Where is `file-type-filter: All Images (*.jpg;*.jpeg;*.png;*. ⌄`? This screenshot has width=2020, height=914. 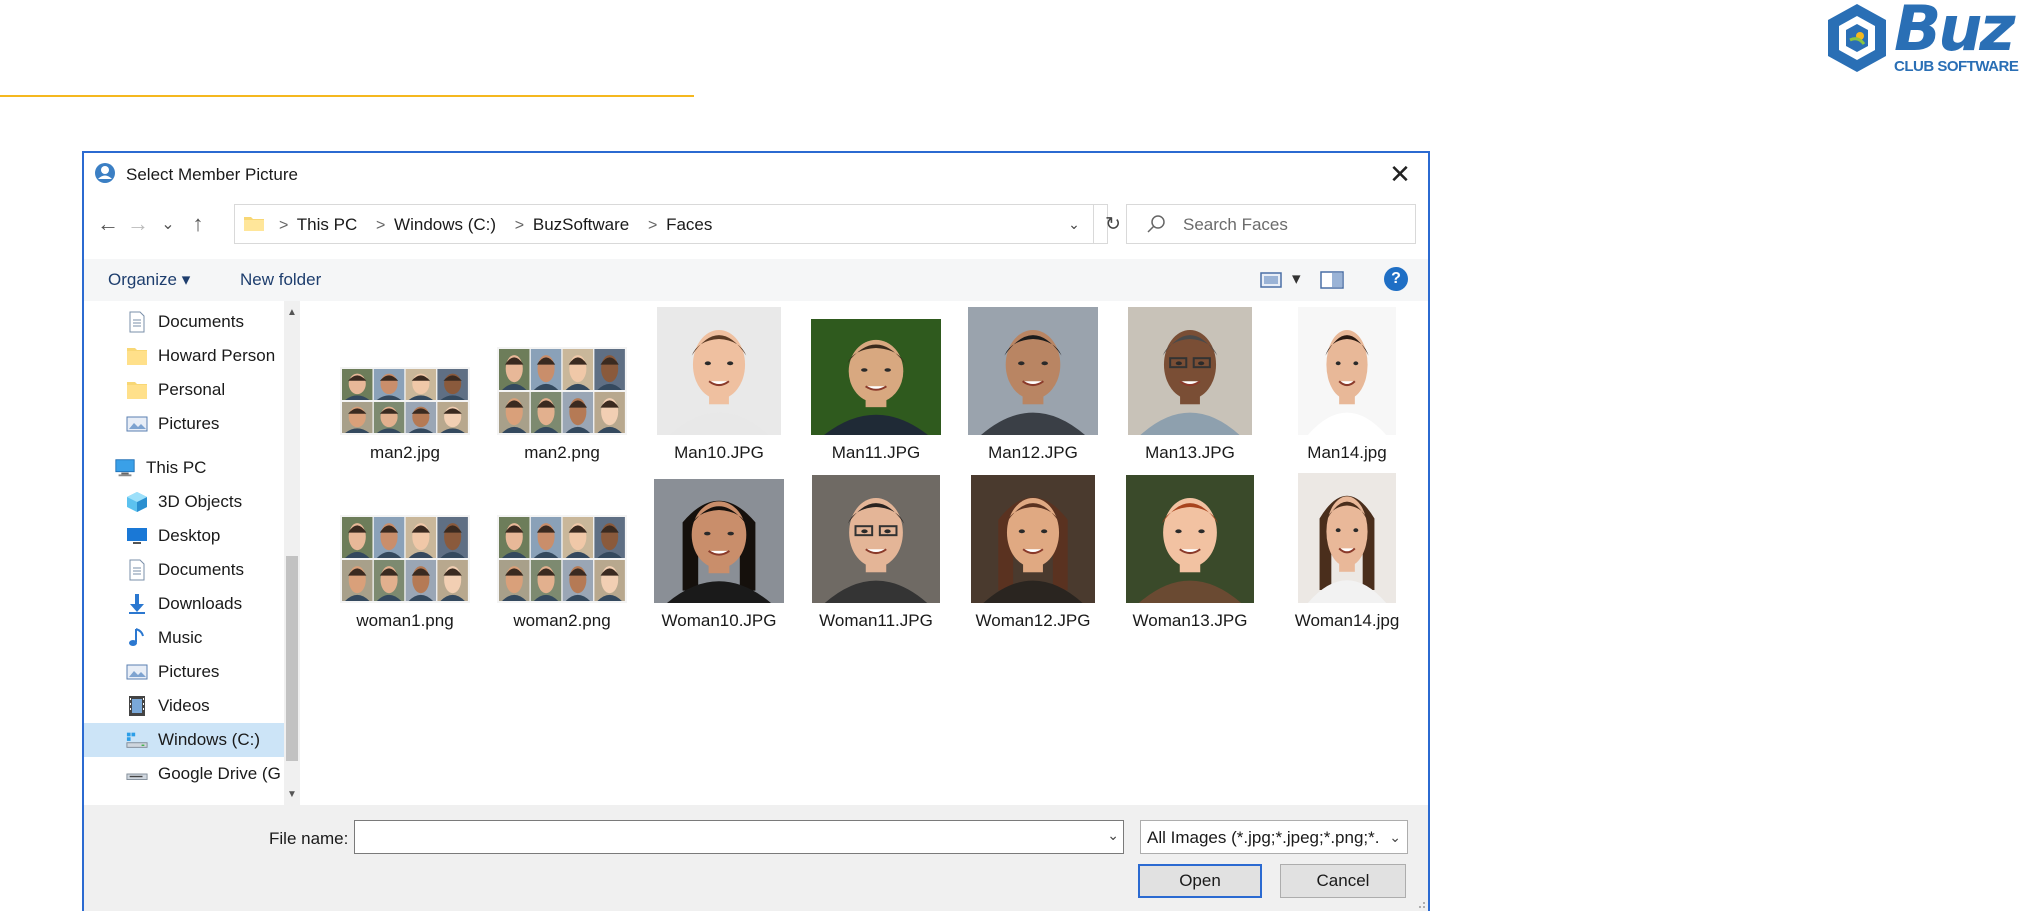
file-type-filter: All Images (*.jpg;*.jpeg;*.png;*. ⌄ is located at coordinates (1274, 837).